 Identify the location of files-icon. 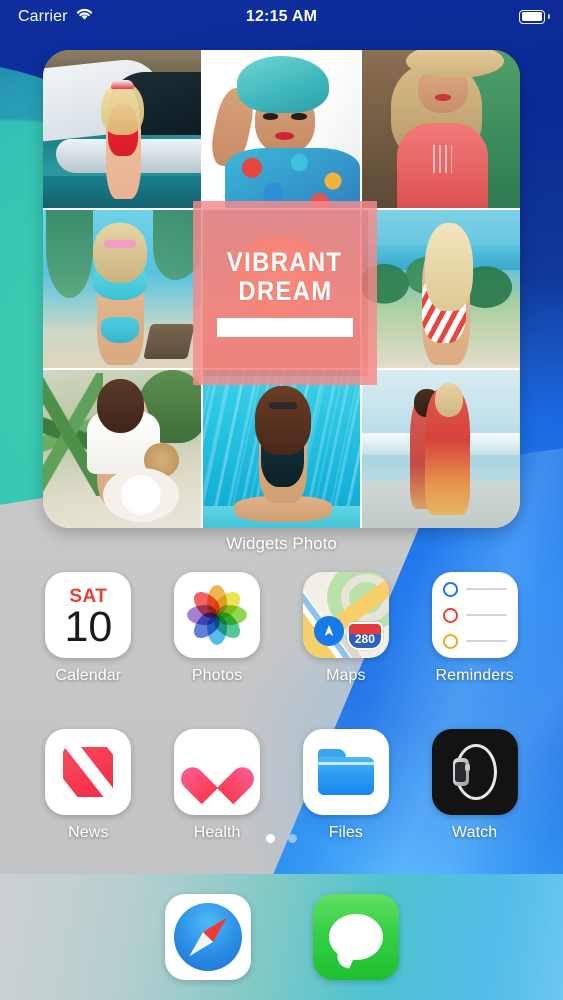
(345, 772).